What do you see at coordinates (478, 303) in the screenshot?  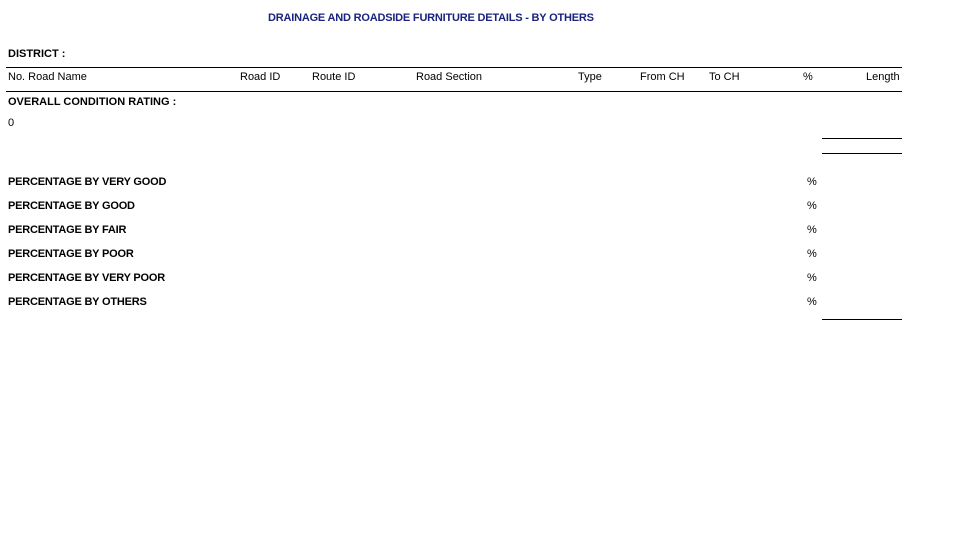 I see `percentage-row-others: PERCENTAGE BY OTHERS %` at bounding box center [478, 303].